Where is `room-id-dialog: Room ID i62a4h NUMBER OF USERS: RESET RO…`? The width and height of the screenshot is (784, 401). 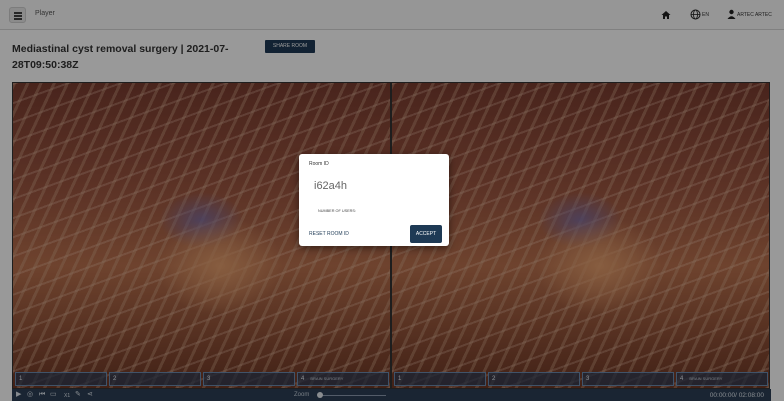 room-id-dialog: Room ID i62a4h NUMBER OF USERS: RESET RO… is located at coordinates (374, 200).